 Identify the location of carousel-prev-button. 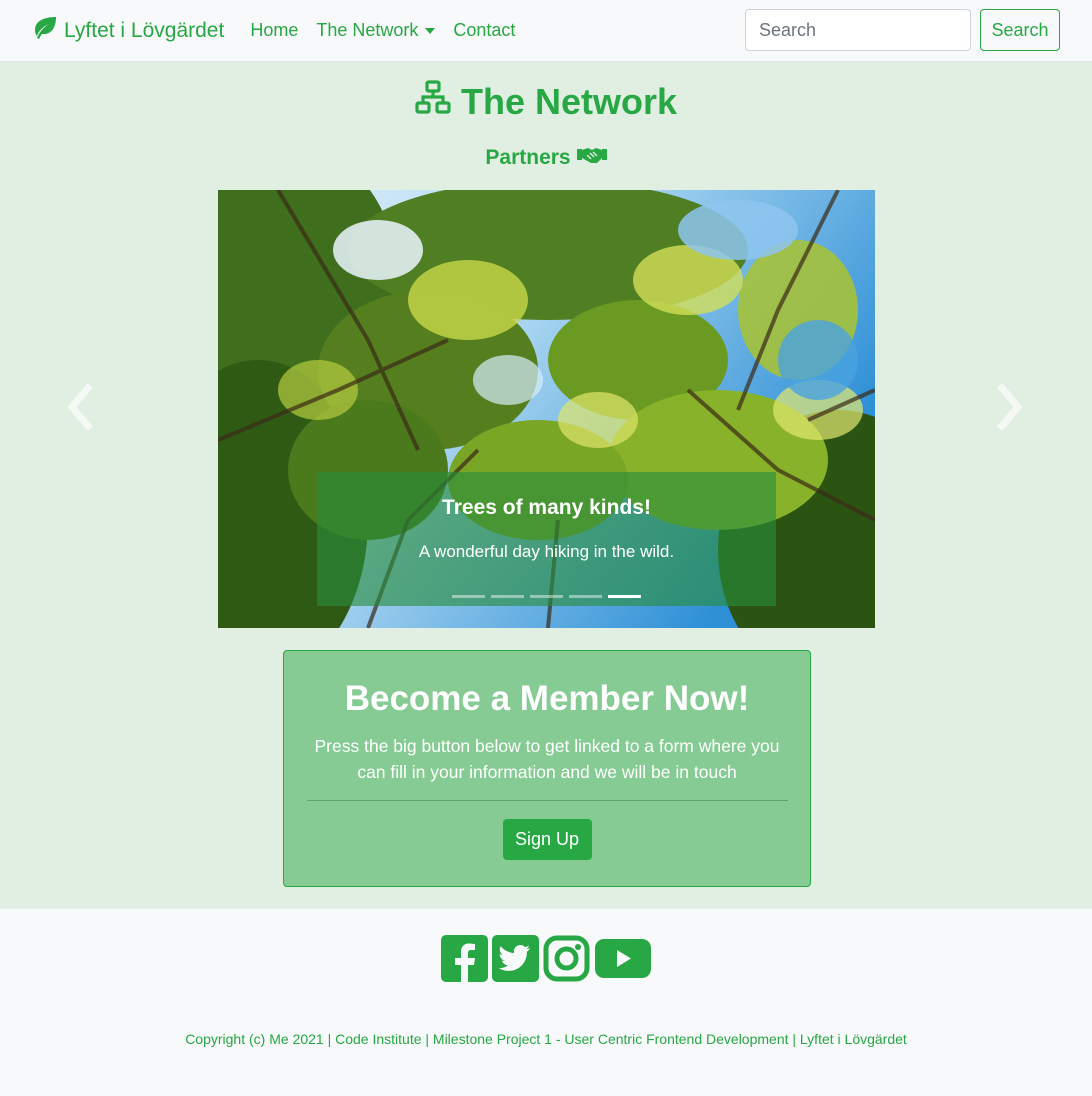
(79, 407).